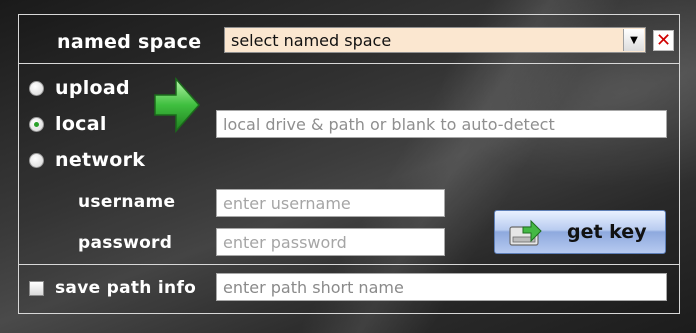  What do you see at coordinates (92, 88) in the screenshot?
I see `radio-upload-label: upload` at bounding box center [92, 88].